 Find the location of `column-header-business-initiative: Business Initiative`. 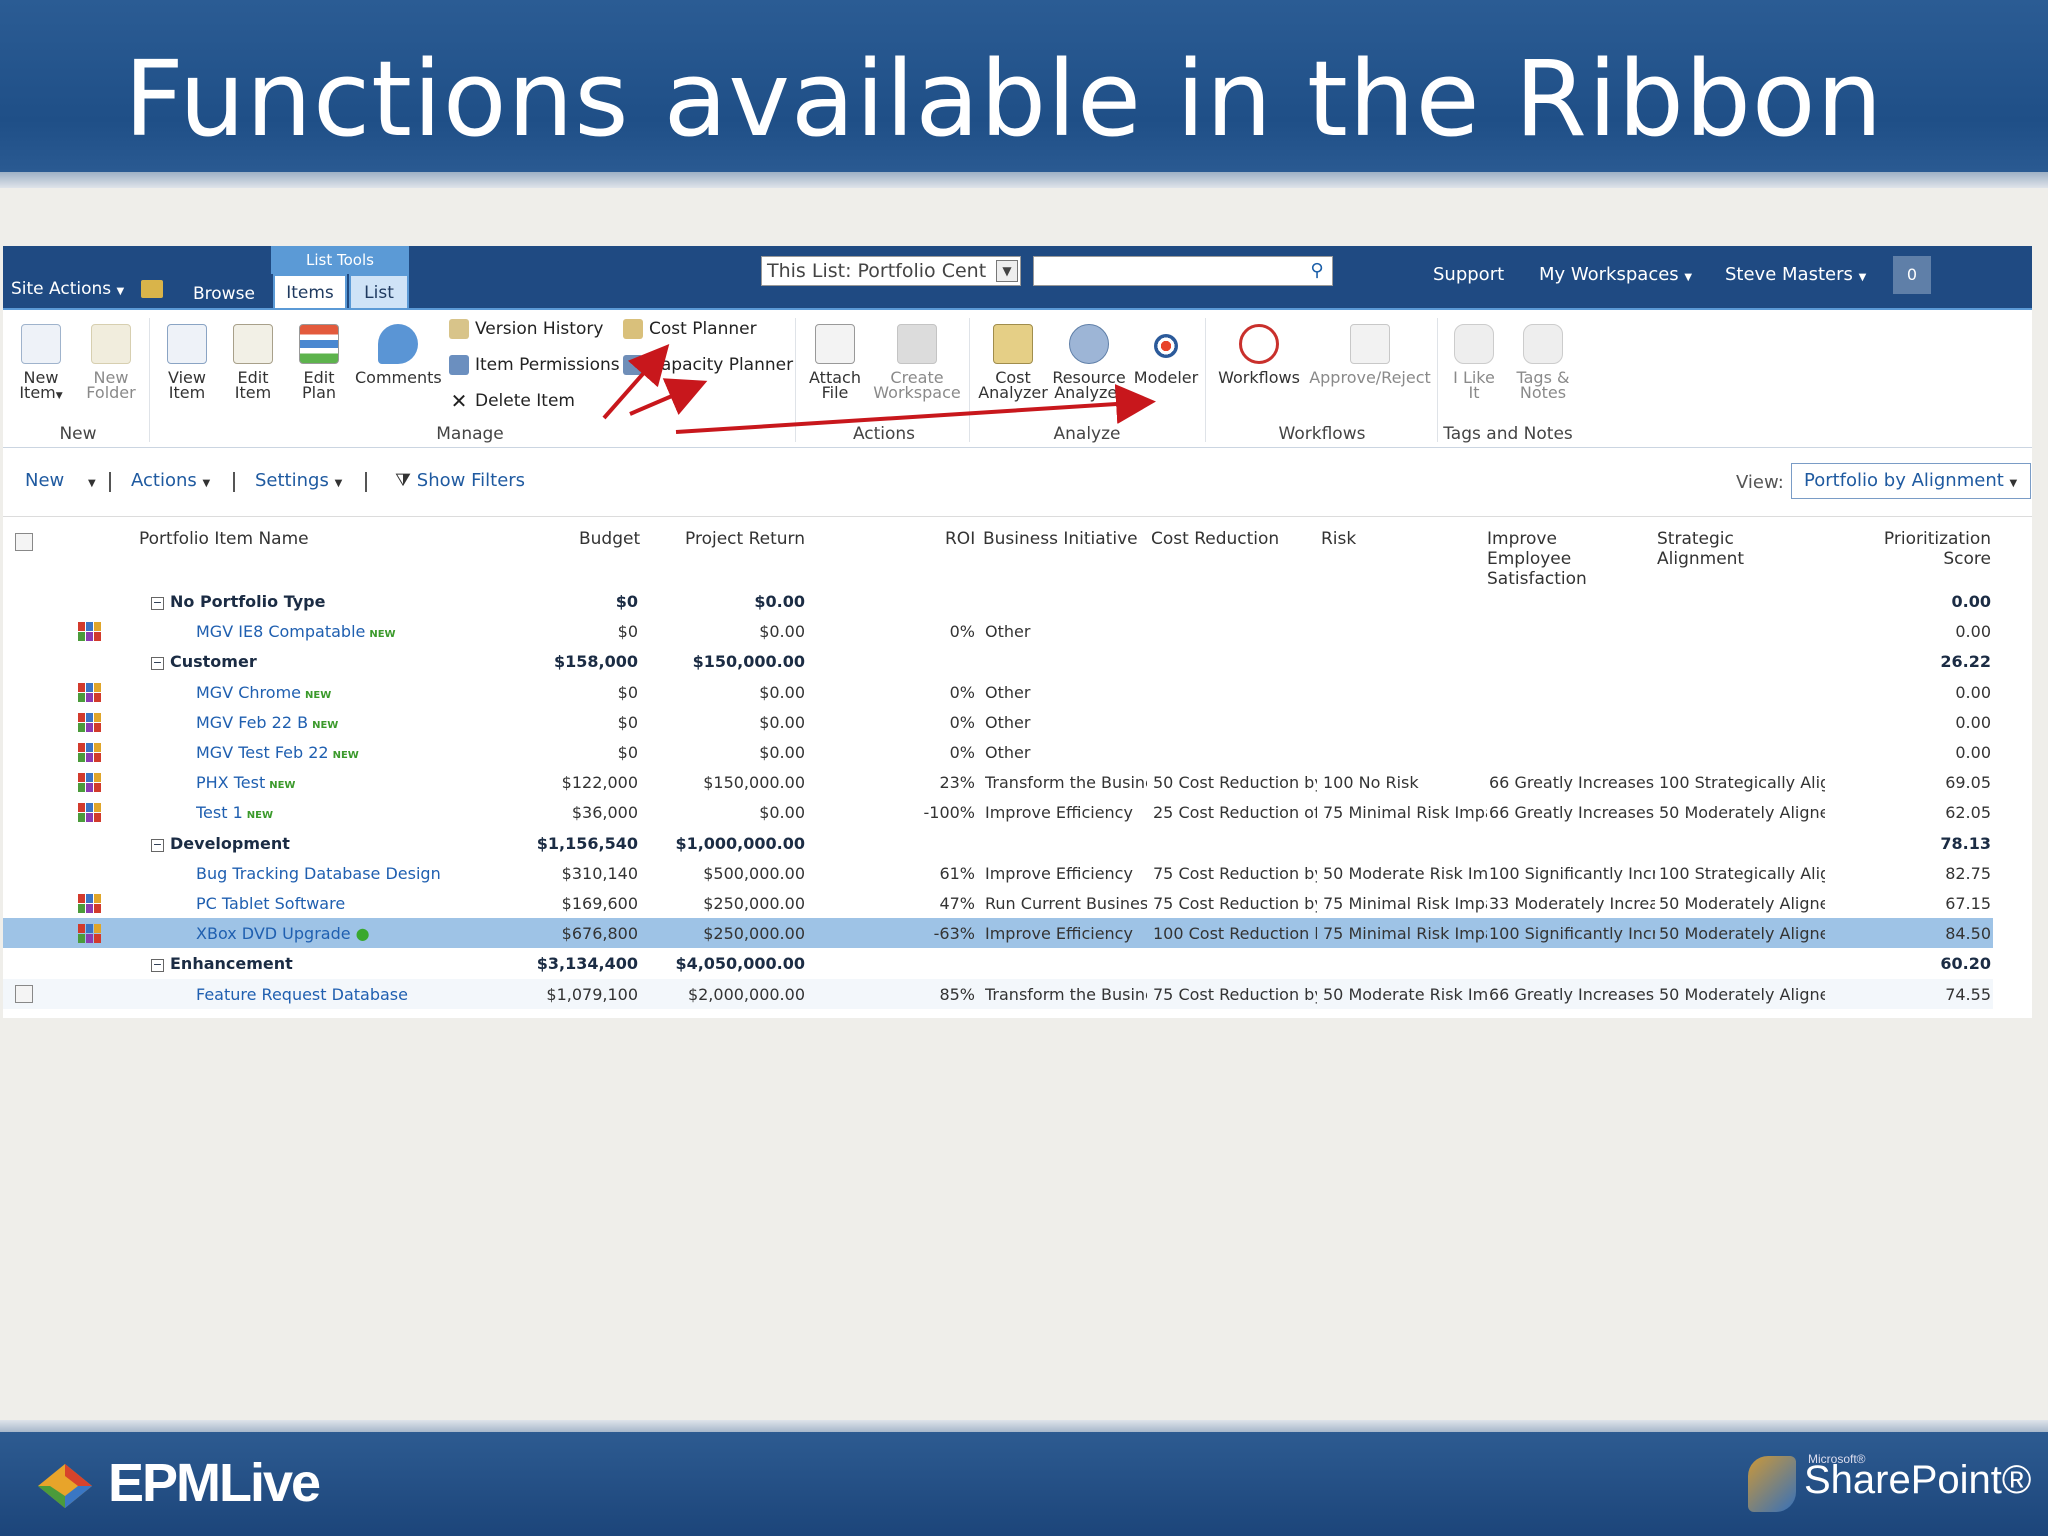

column-header-business-initiative: Business Initiative is located at coordinates (1060, 539).